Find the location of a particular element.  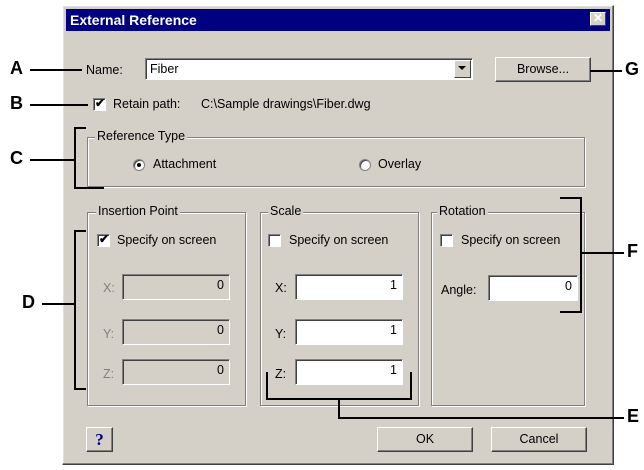

callout-d: D is located at coordinates (28, 302).